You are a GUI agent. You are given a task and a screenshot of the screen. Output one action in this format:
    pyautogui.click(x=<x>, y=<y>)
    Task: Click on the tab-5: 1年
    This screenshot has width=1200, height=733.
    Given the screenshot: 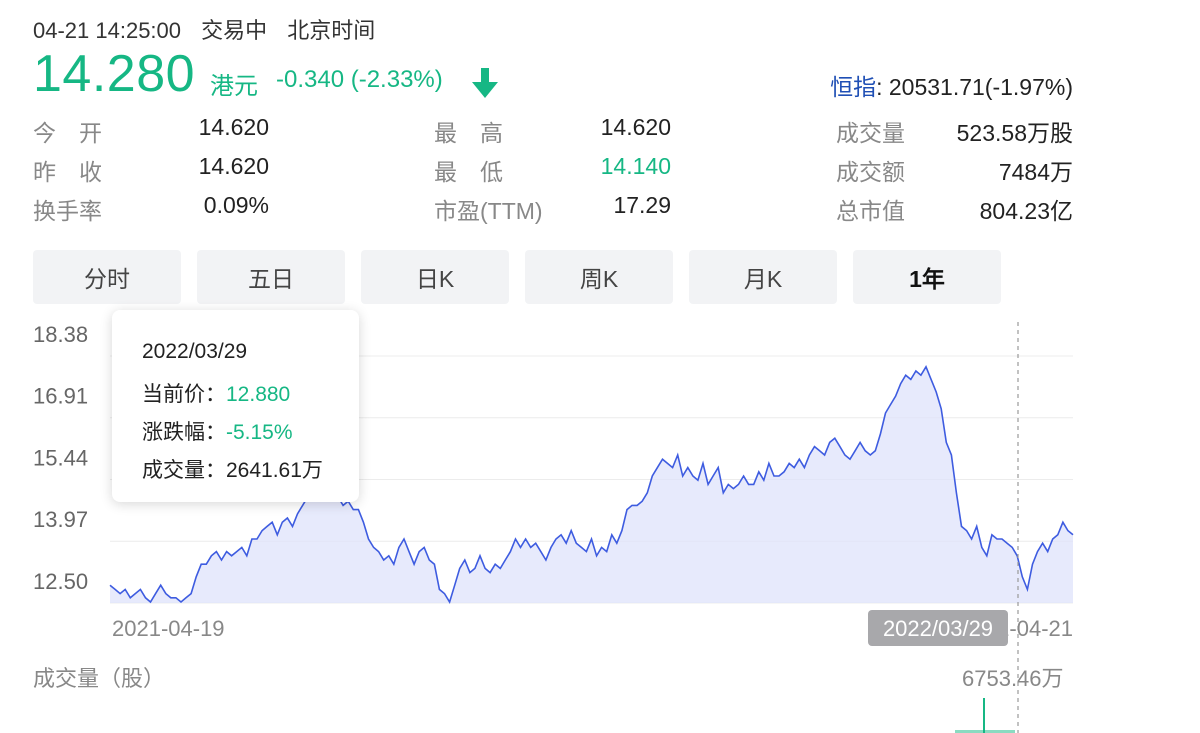 What is the action you would take?
    pyautogui.click(x=927, y=277)
    